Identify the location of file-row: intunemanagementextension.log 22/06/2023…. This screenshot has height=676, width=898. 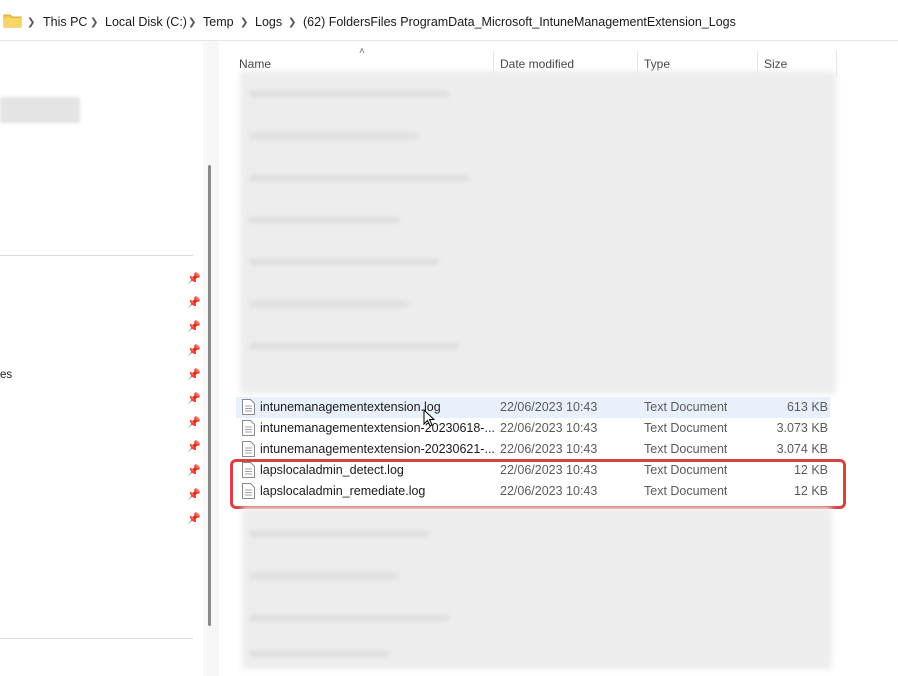
(533, 407).